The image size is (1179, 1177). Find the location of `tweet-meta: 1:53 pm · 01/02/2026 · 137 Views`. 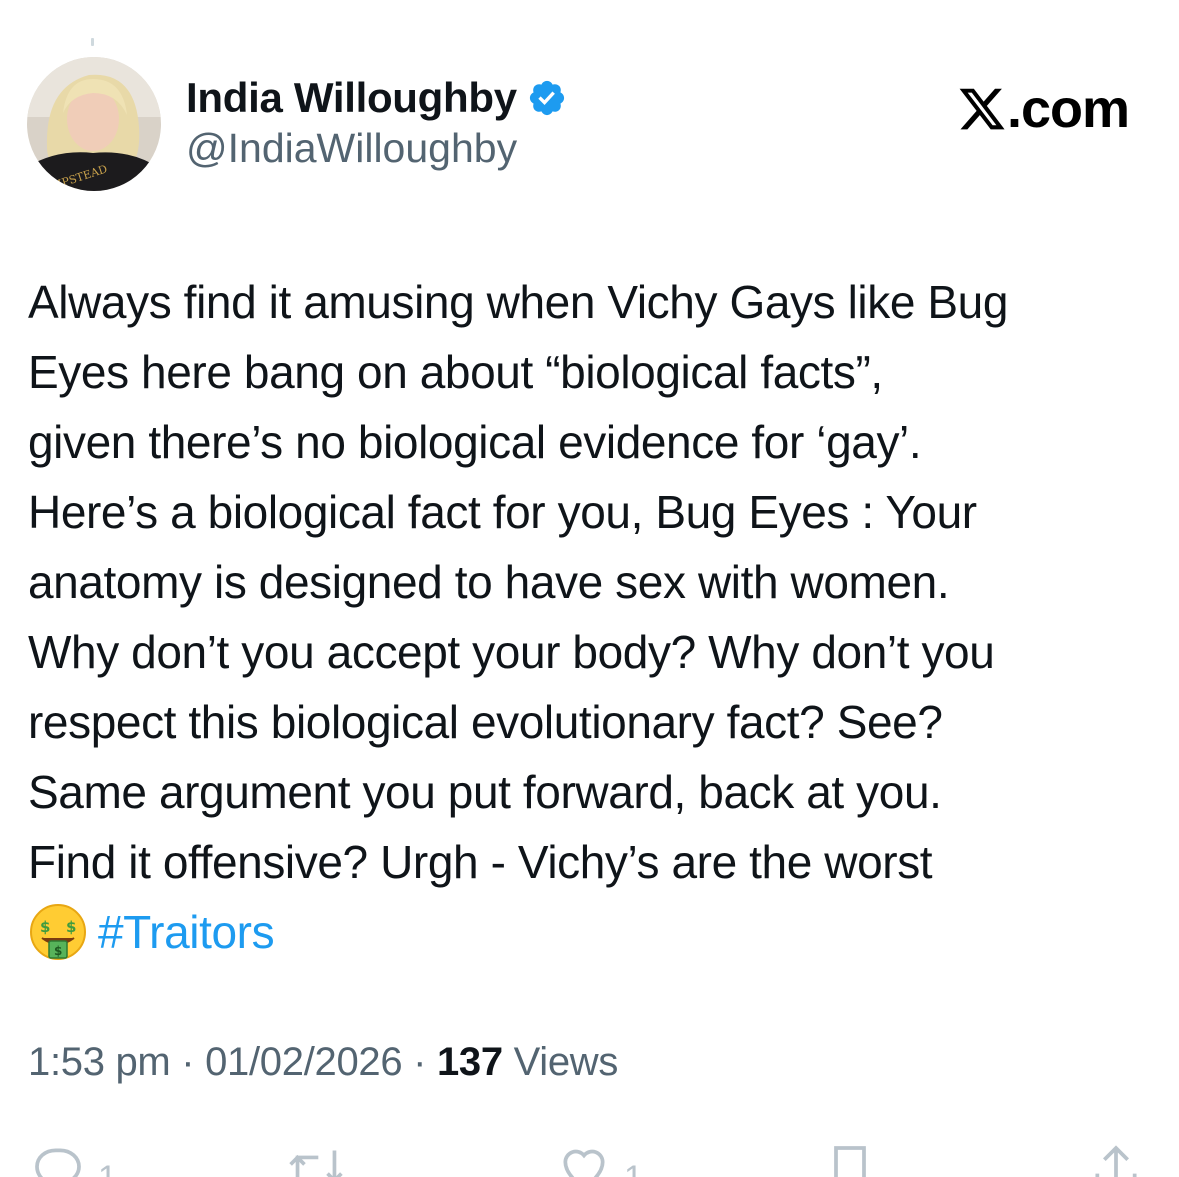

tweet-meta: 1:53 pm · 01/02/2026 · 137 Views is located at coordinates (323, 1062).